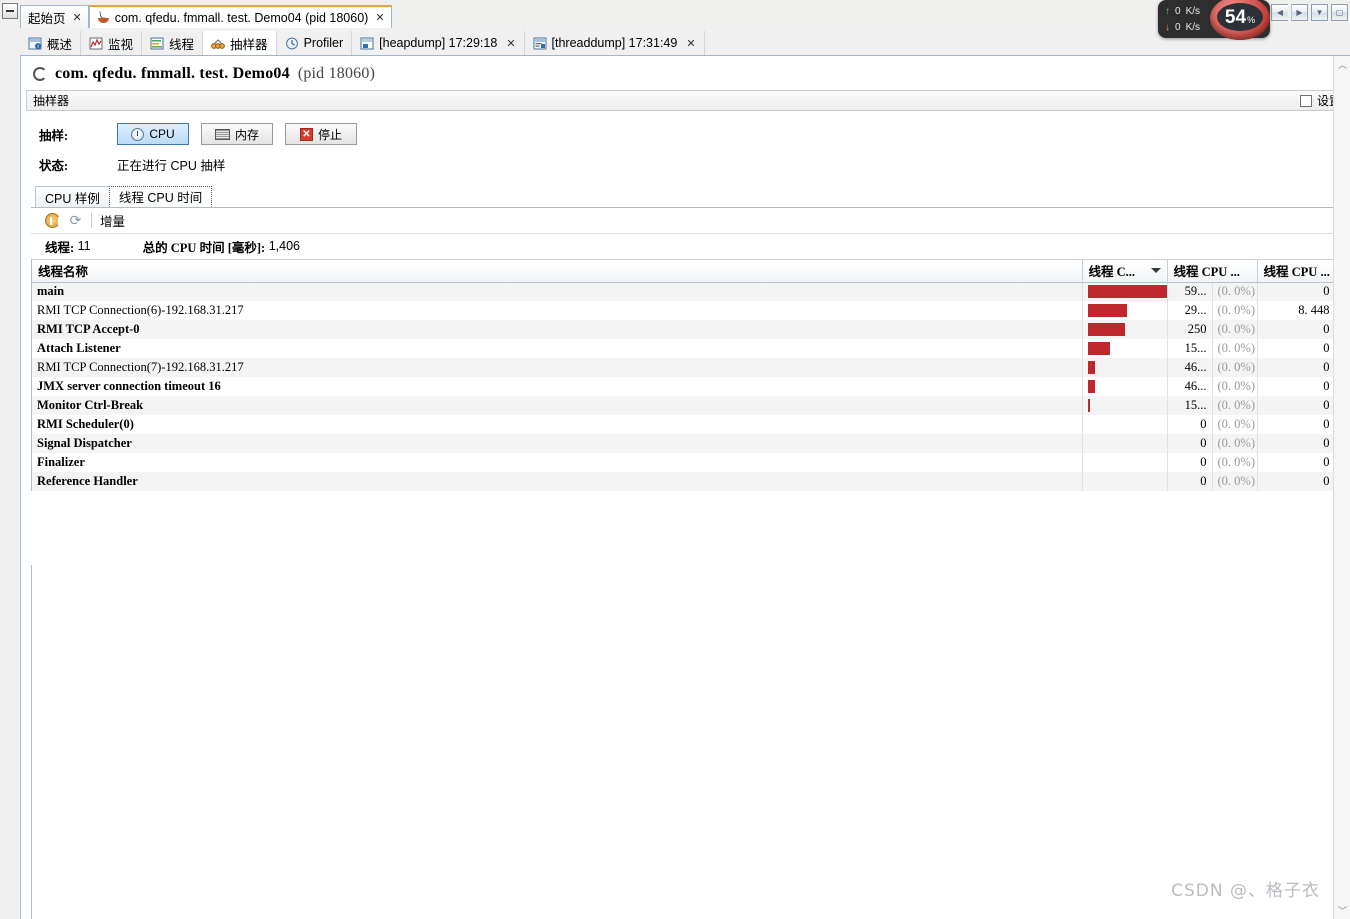 This screenshot has height=919, width=1350. I want to click on results-toolbar: ⟳ 增量, so click(690, 221).